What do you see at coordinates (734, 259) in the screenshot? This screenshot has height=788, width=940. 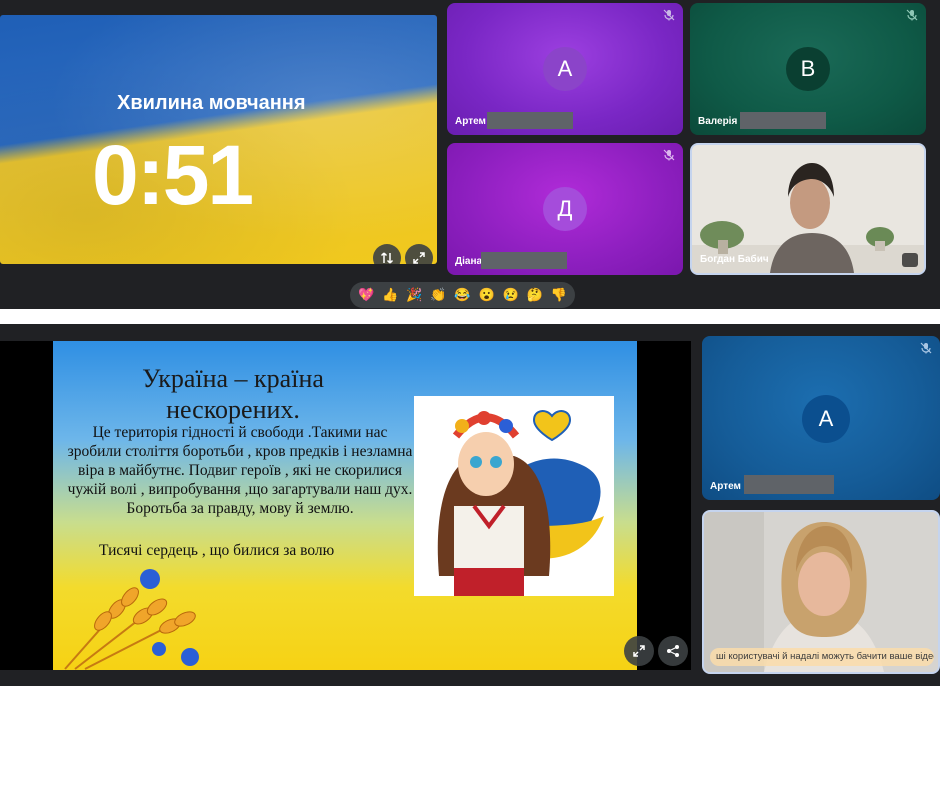 I see `participant-name: Богдан Бабич` at bounding box center [734, 259].